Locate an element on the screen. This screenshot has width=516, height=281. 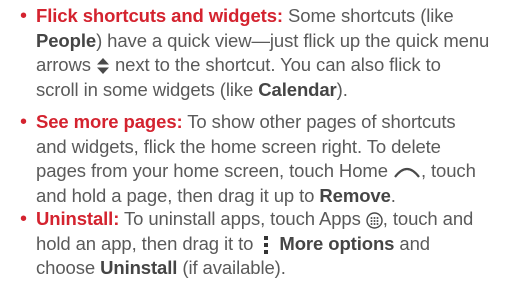
text-line: choose Uninstall (if available). is located at coordinates (161, 267).